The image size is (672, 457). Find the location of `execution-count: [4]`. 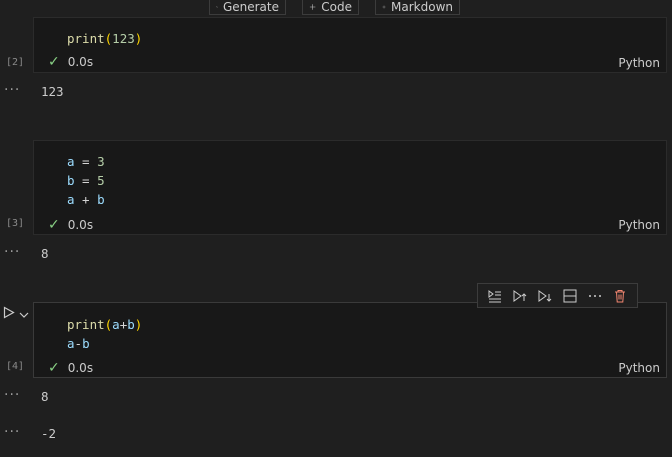

execution-count: [4] is located at coordinates (15, 366).